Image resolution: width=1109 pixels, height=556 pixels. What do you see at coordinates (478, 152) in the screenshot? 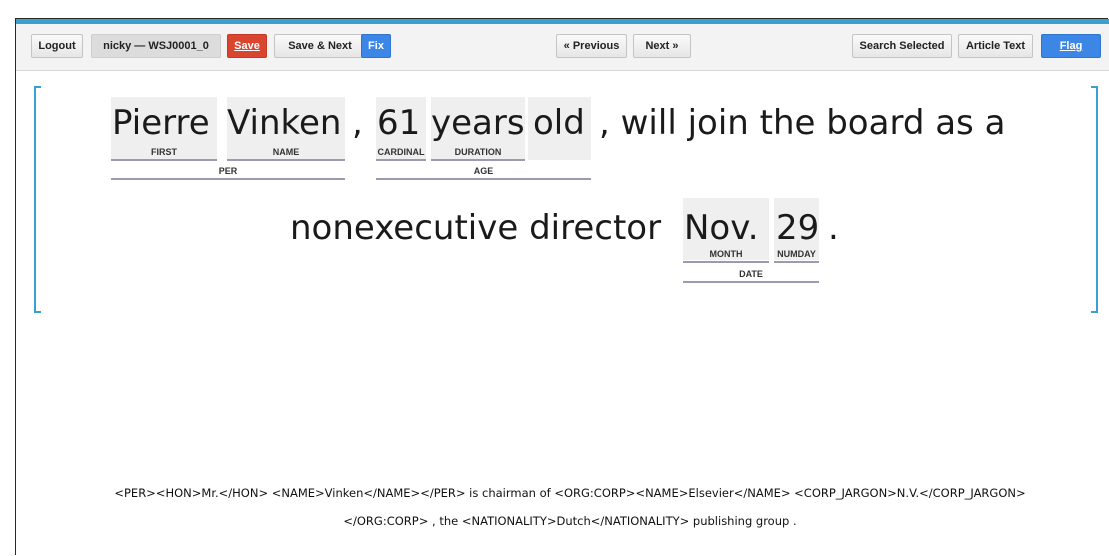
I see `label-duration: DURATION` at bounding box center [478, 152].